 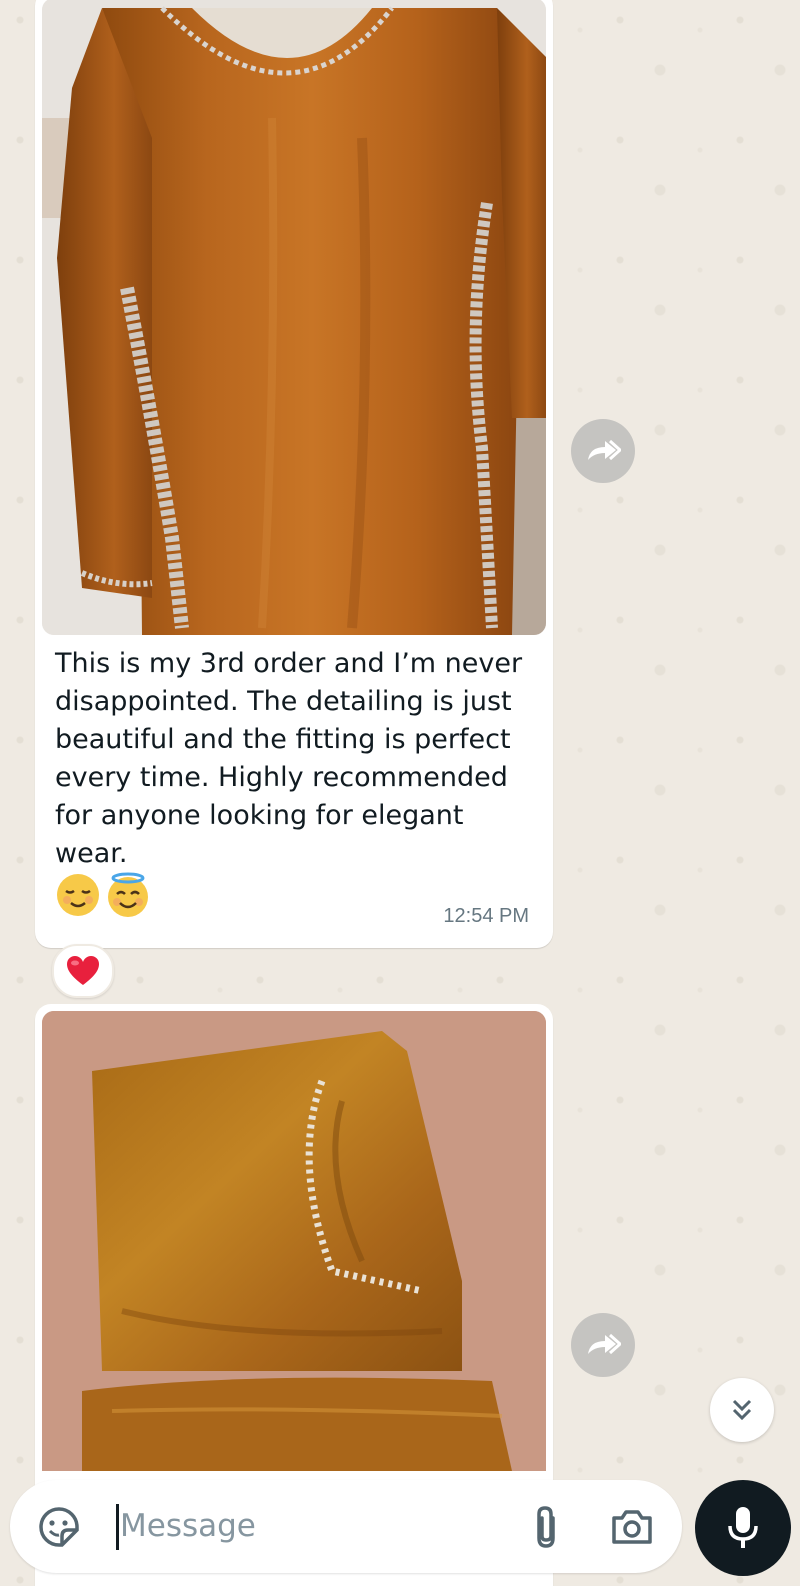 I want to click on sticker-icon, so click(x=59, y=1527).